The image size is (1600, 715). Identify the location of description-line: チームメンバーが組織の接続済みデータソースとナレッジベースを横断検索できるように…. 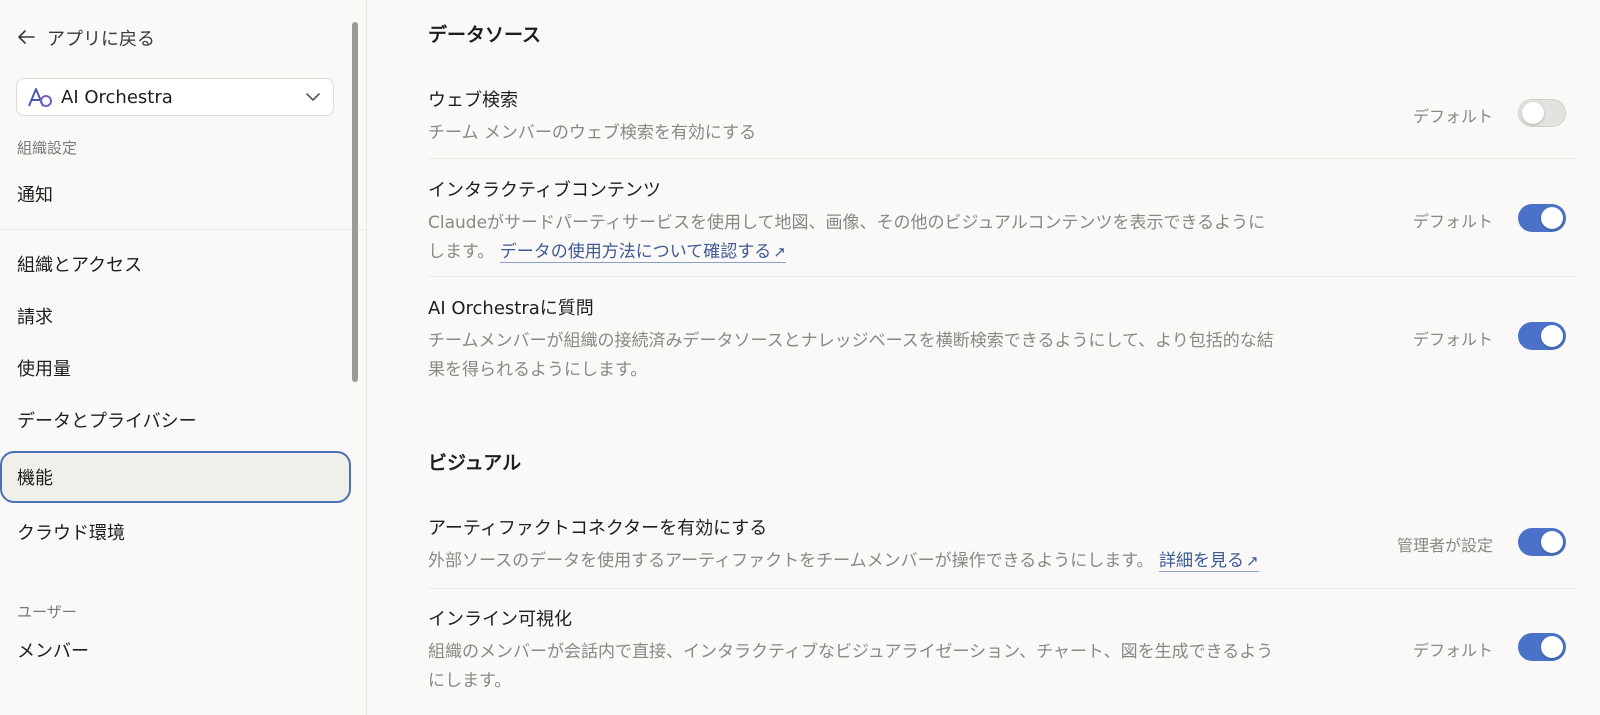
(851, 341).